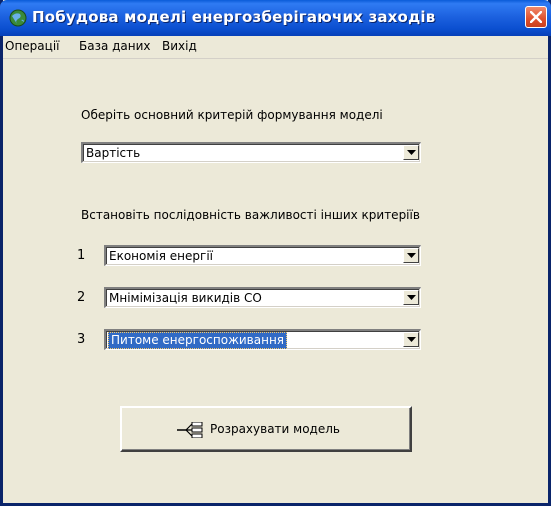  Describe the element at coordinates (185, 298) in the screenshot. I see `criterion-2-value: Мнімімізація викидів СО` at that location.